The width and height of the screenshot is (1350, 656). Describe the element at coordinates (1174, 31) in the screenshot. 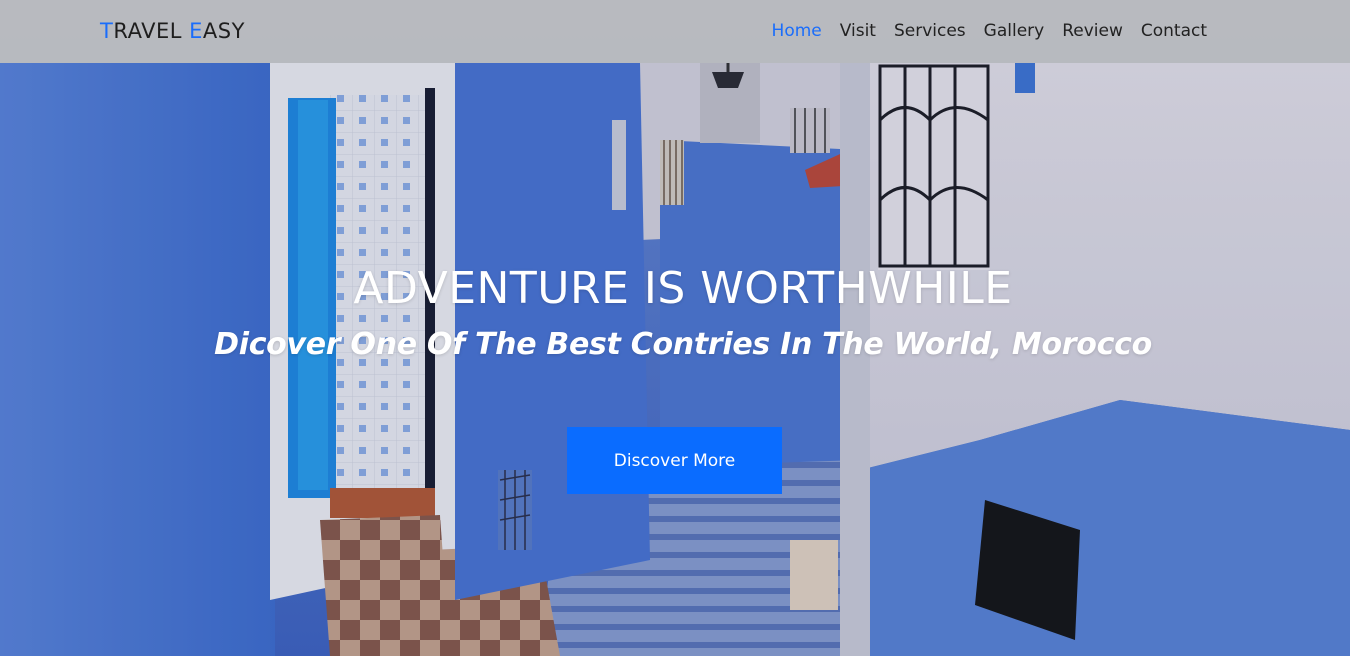

I see `nav-link-contact: Contact` at that location.